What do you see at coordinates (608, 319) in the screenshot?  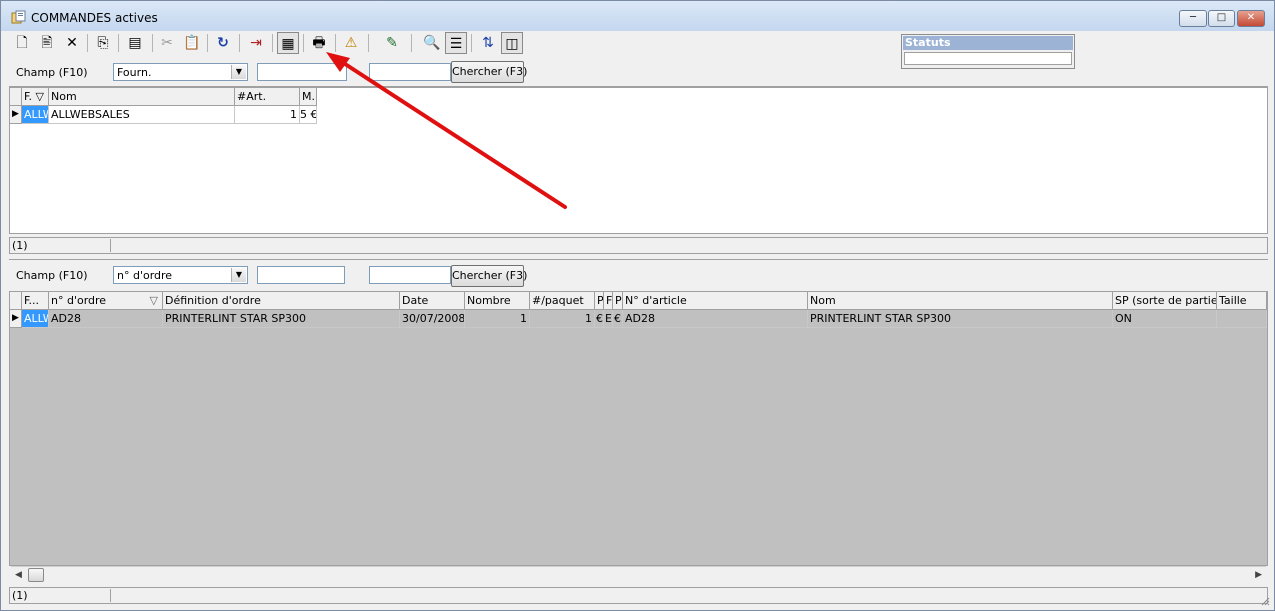 I see `table-cell-f: E` at bounding box center [608, 319].